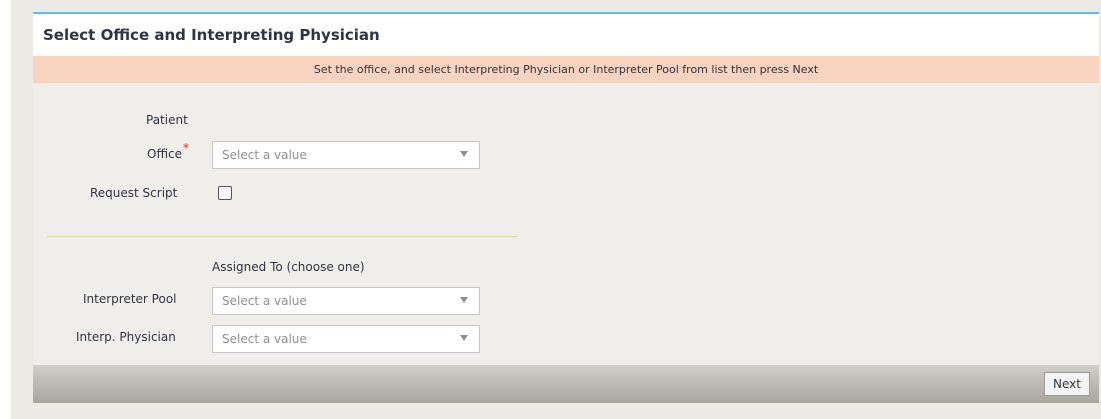 The height and width of the screenshot is (419, 1101). I want to click on interp-physician-select: Select a value, so click(346, 339).